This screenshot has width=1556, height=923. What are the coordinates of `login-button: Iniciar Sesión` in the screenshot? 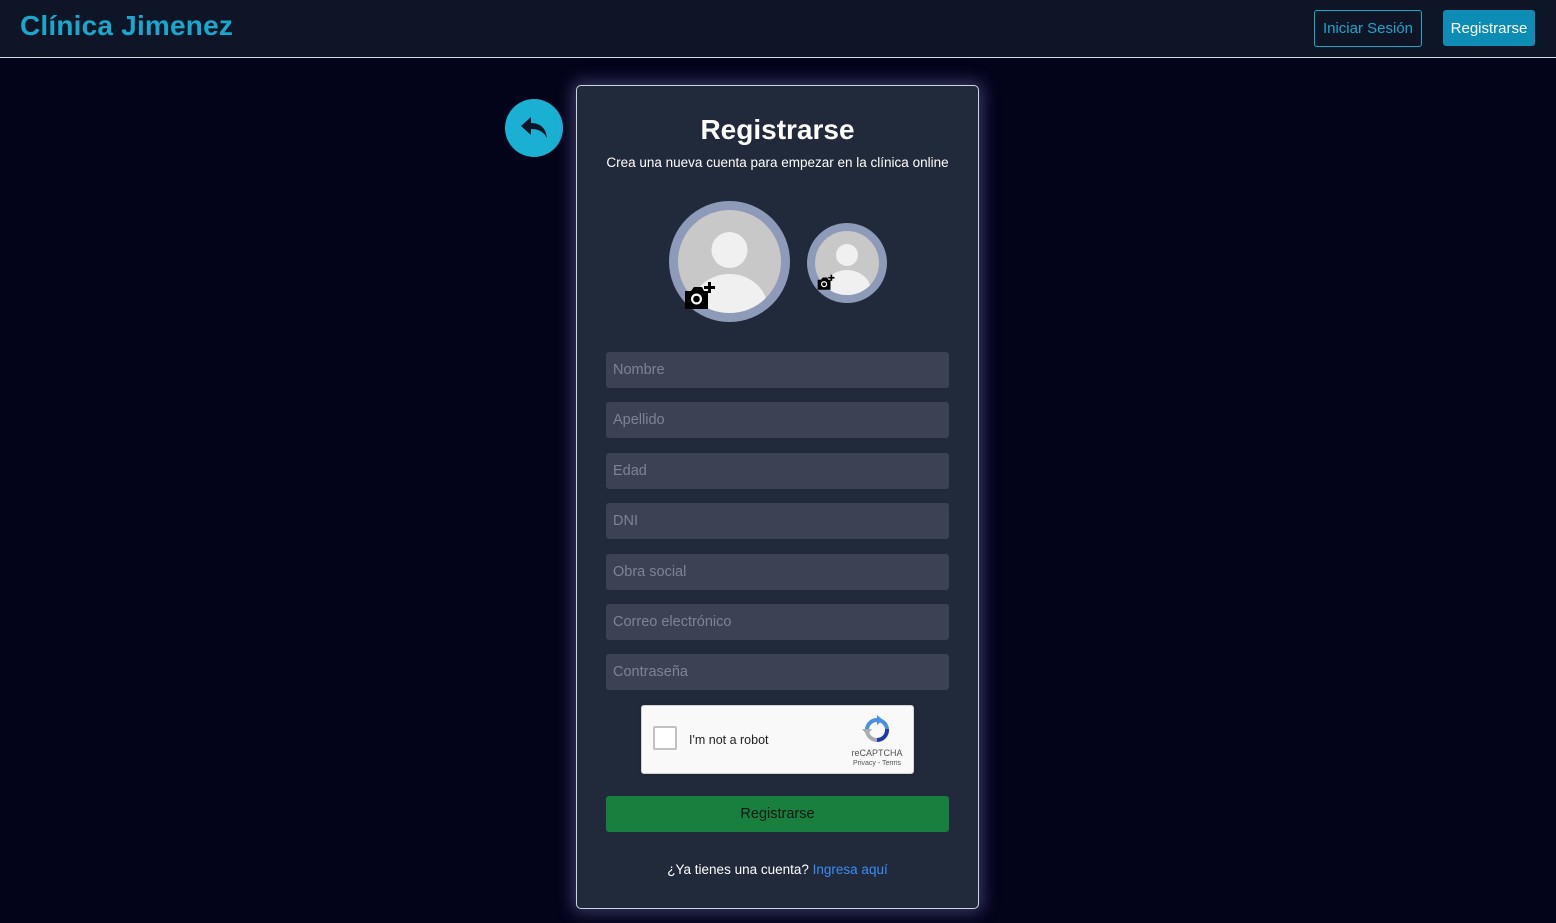 It's located at (1368, 28).